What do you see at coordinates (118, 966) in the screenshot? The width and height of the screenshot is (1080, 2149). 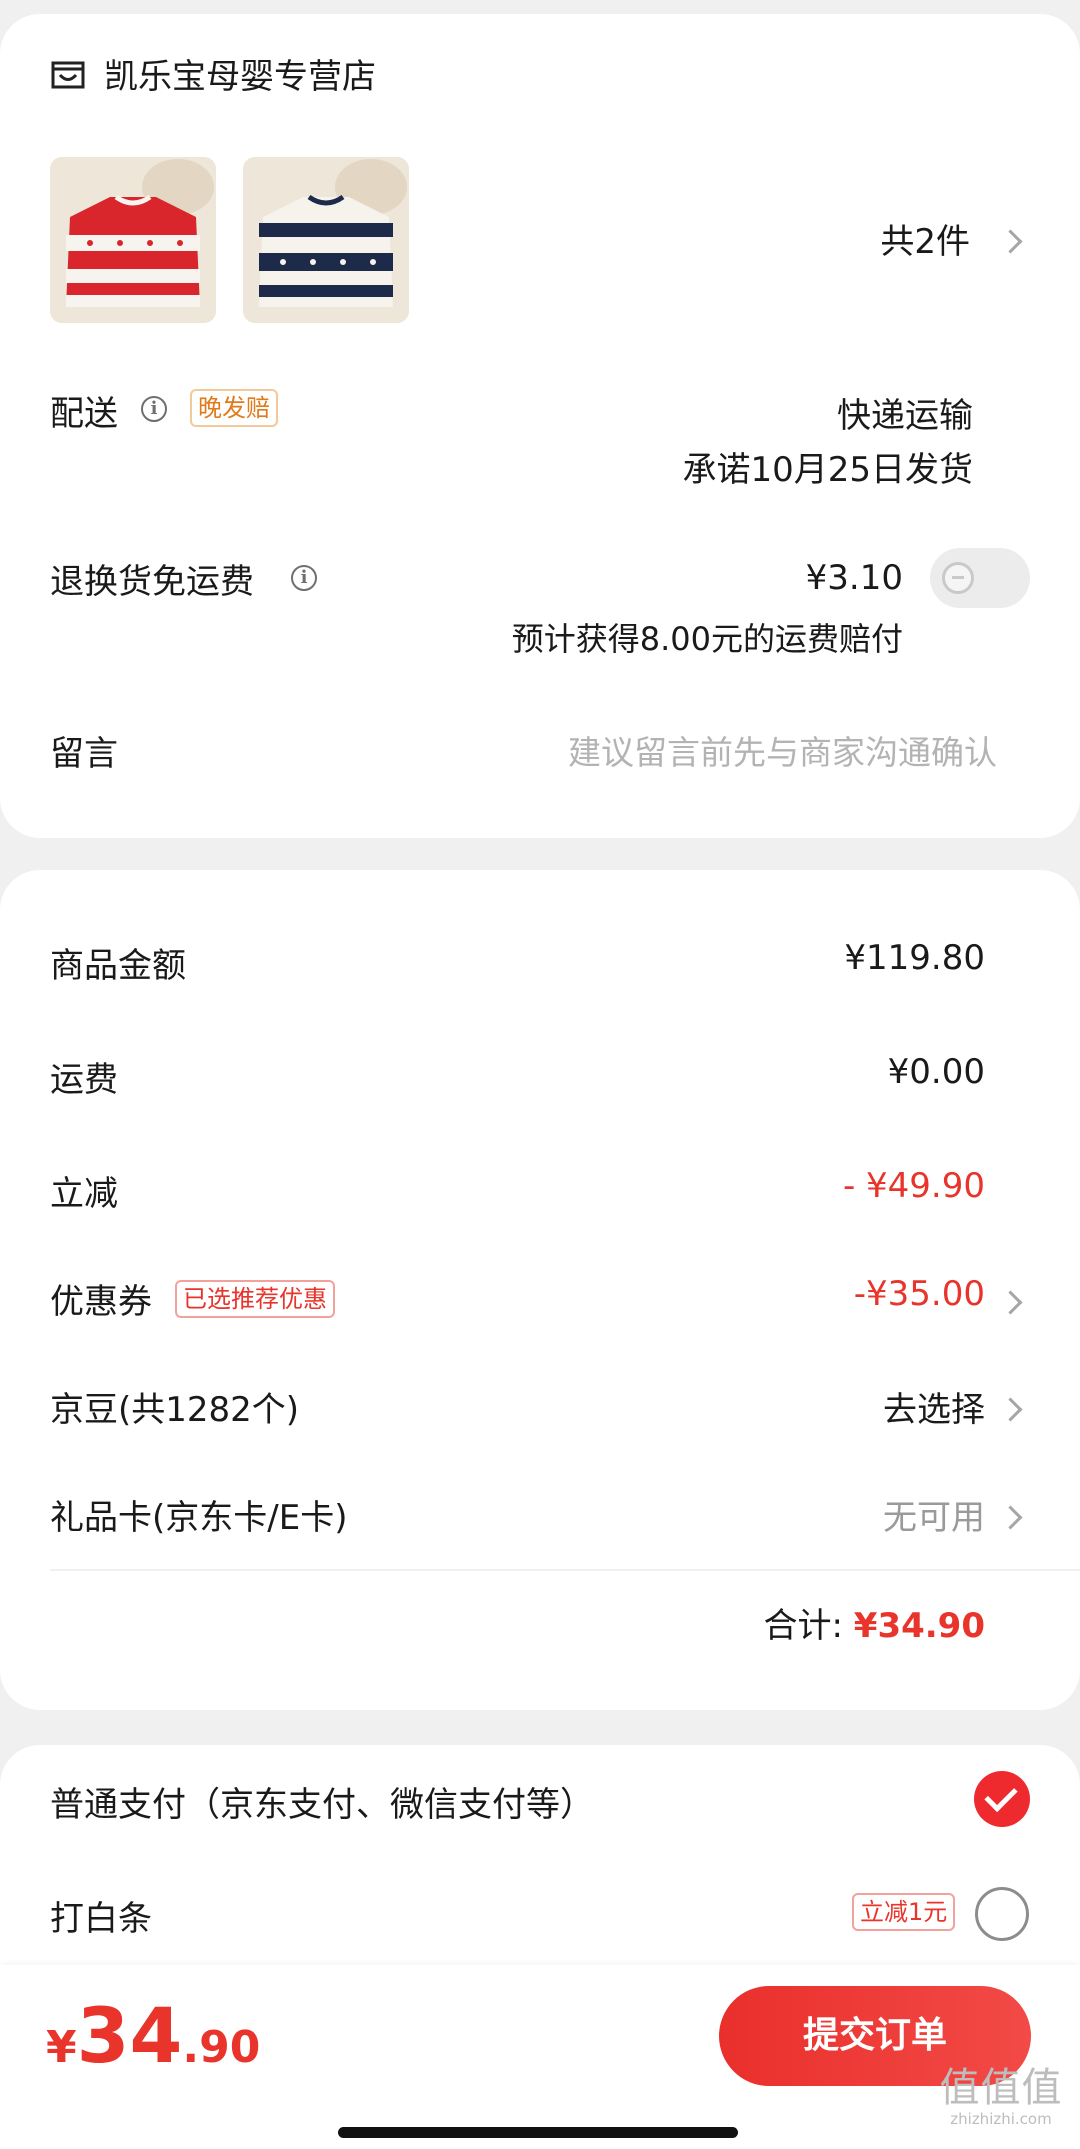 I see `goods-amount-label: 商品金额` at bounding box center [118, 966].